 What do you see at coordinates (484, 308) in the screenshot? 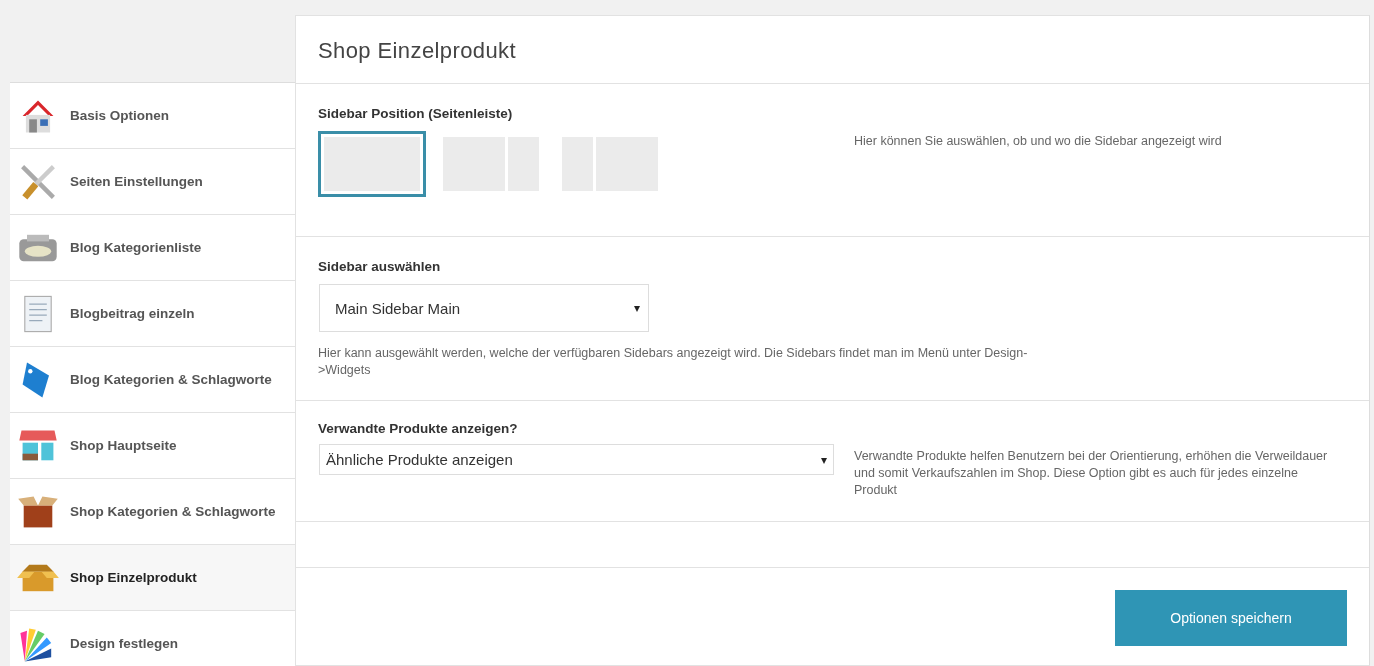
I see `select-field: Main Sidebar Main ▾` at bounding box center [484, 308].